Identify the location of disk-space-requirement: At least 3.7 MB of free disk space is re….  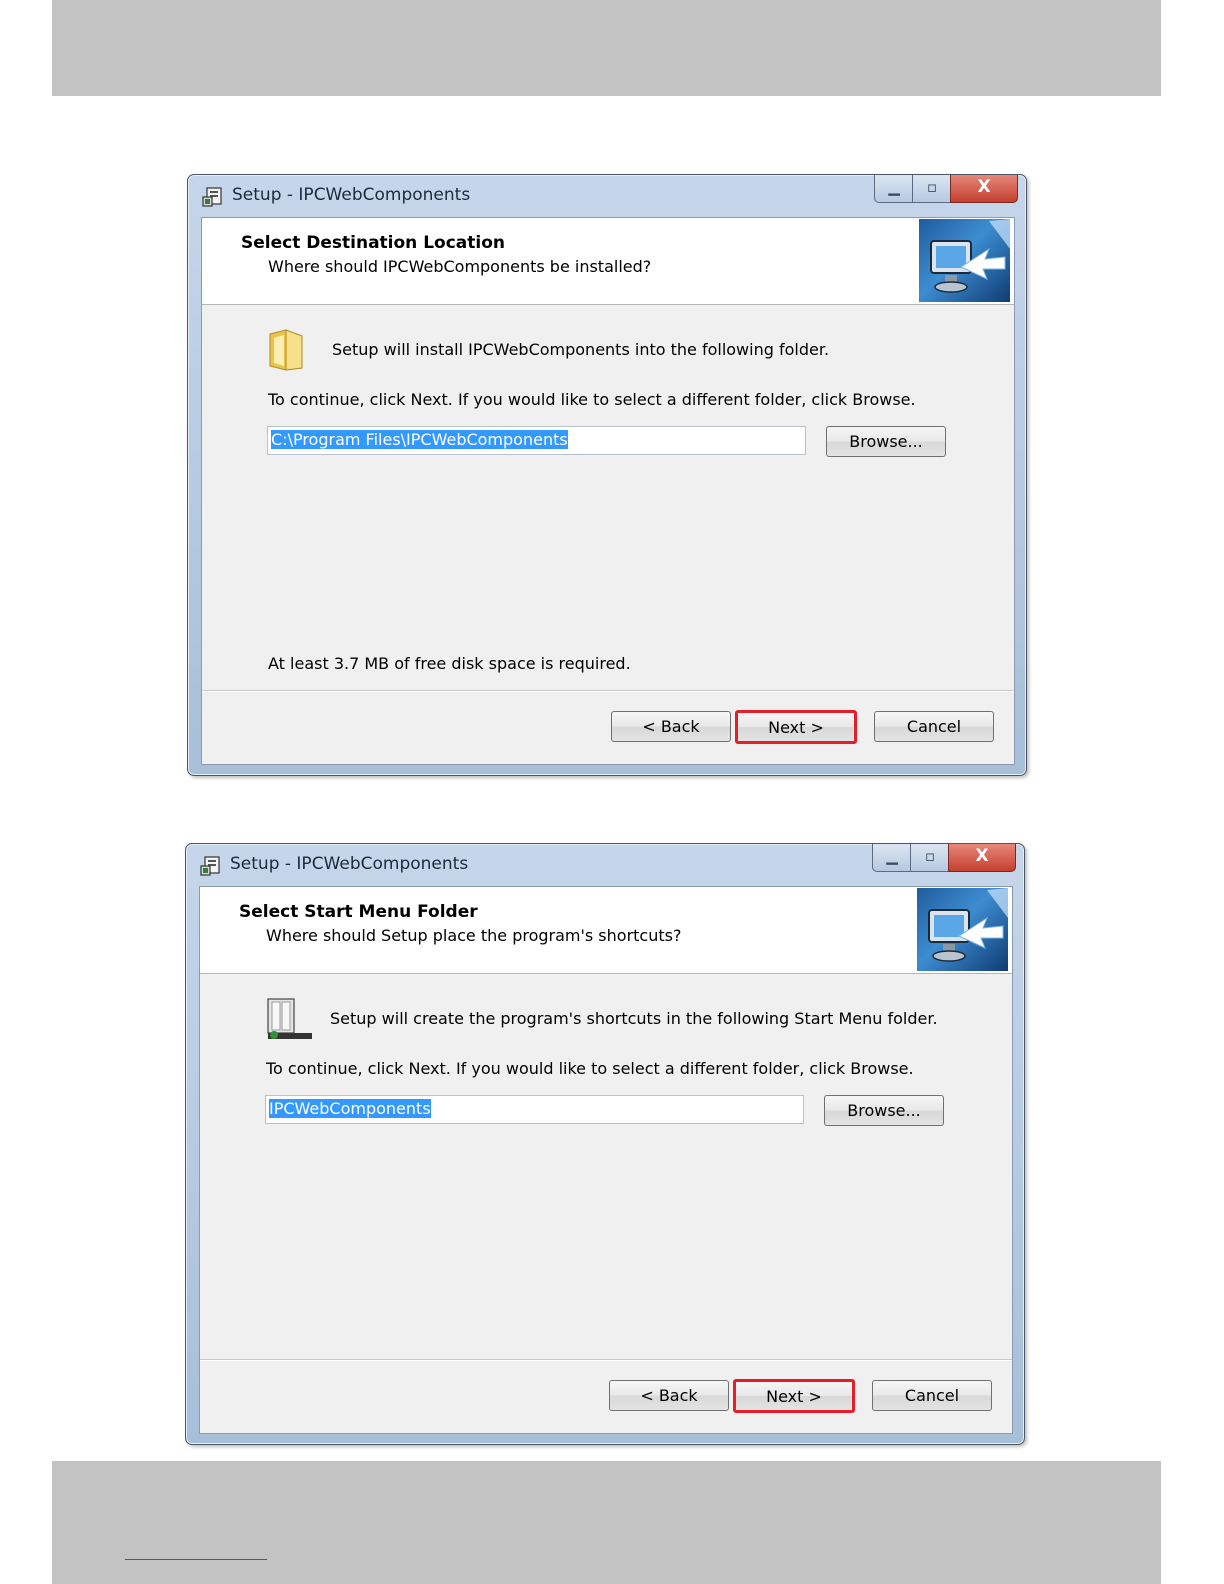
(449, 663).